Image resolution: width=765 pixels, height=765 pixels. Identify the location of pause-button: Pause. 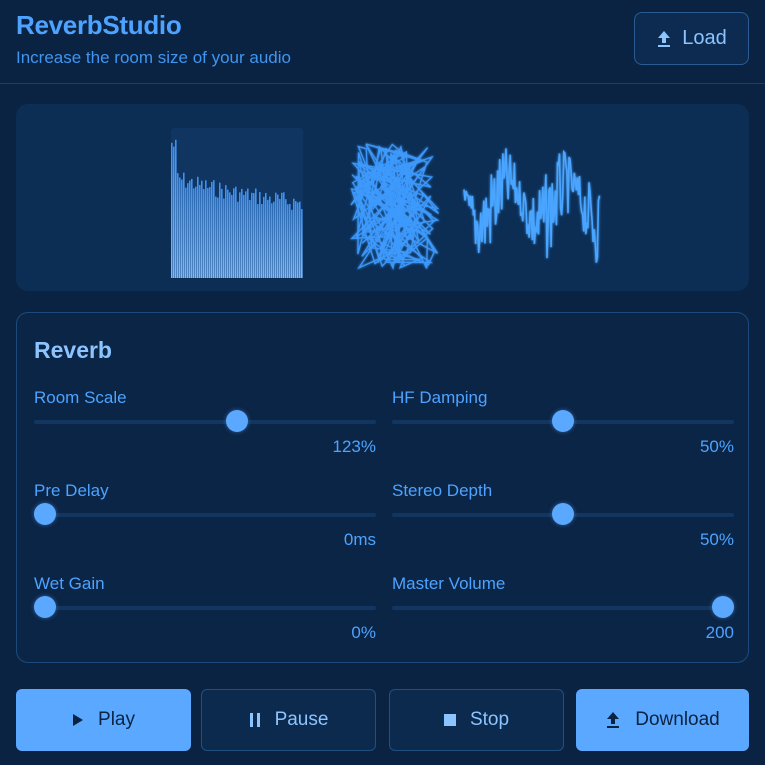
(288, 720).